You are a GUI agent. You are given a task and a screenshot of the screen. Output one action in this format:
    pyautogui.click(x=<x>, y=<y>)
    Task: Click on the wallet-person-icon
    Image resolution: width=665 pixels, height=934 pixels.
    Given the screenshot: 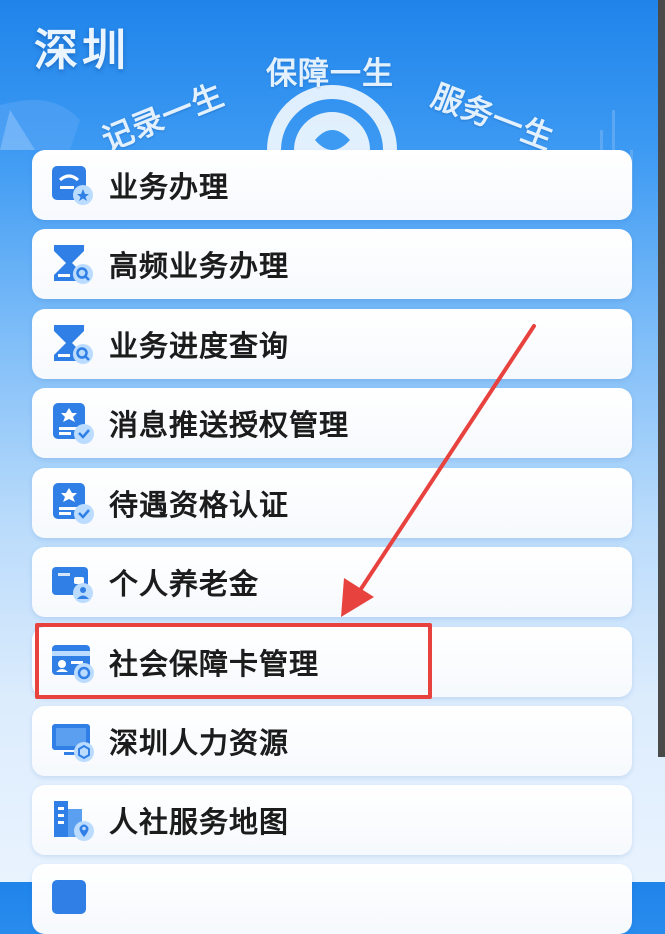 What is the action you would take?
    pyautogui.click(x=72, y=585)
    